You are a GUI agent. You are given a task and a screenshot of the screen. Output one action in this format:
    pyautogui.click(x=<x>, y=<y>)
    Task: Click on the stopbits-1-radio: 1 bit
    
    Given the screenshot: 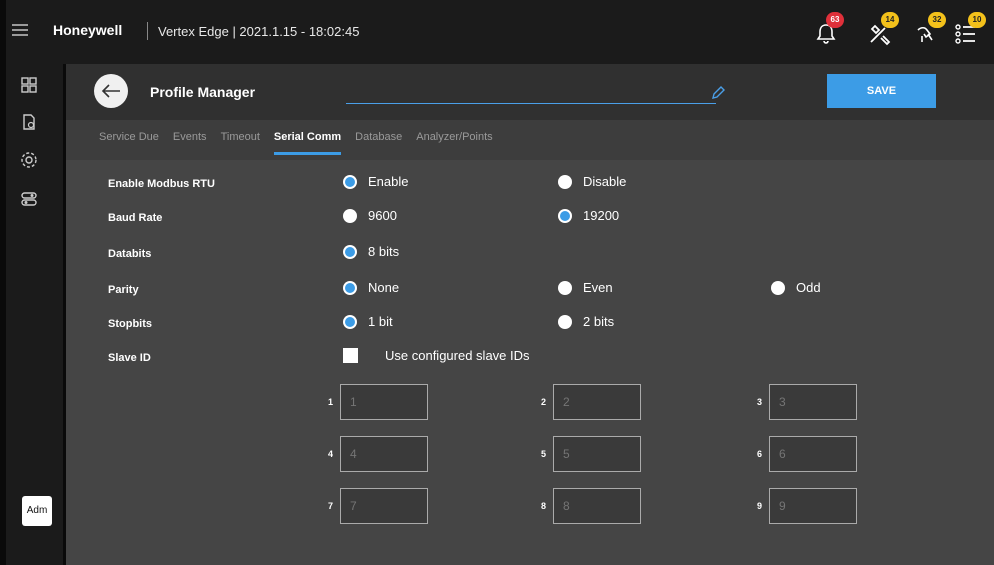 What is the action you would take?
    pyautogui.click(x=368, y=321)
    